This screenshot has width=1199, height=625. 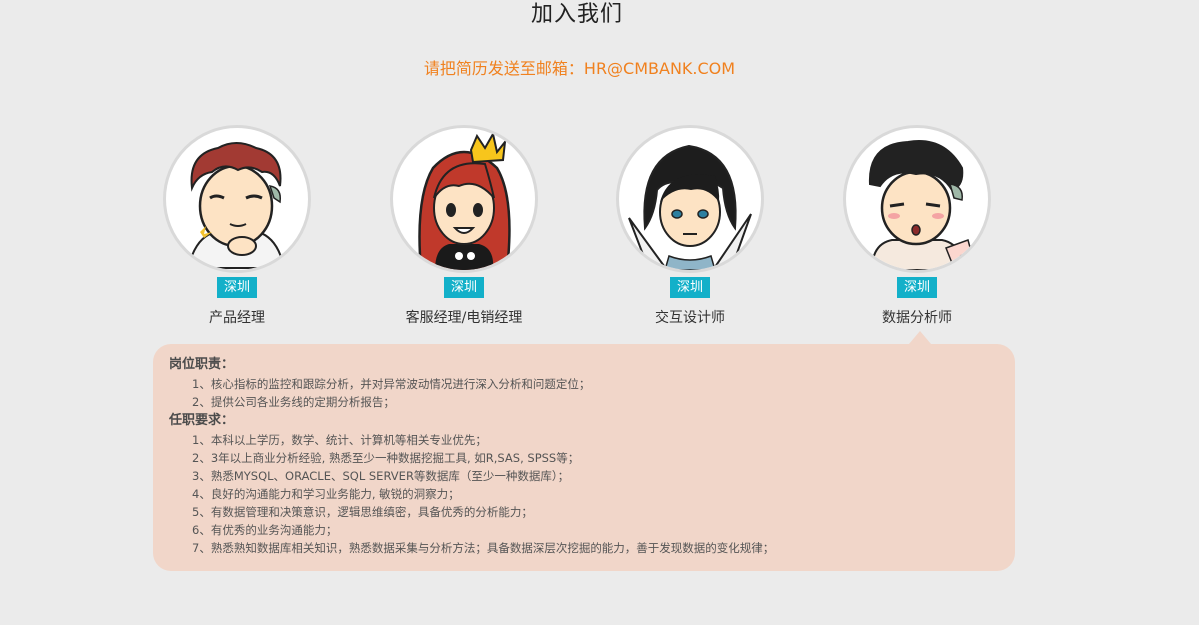 I want to click on position-card-data-analyst: 深圳 数据分析师, so click(x=917, y=226).